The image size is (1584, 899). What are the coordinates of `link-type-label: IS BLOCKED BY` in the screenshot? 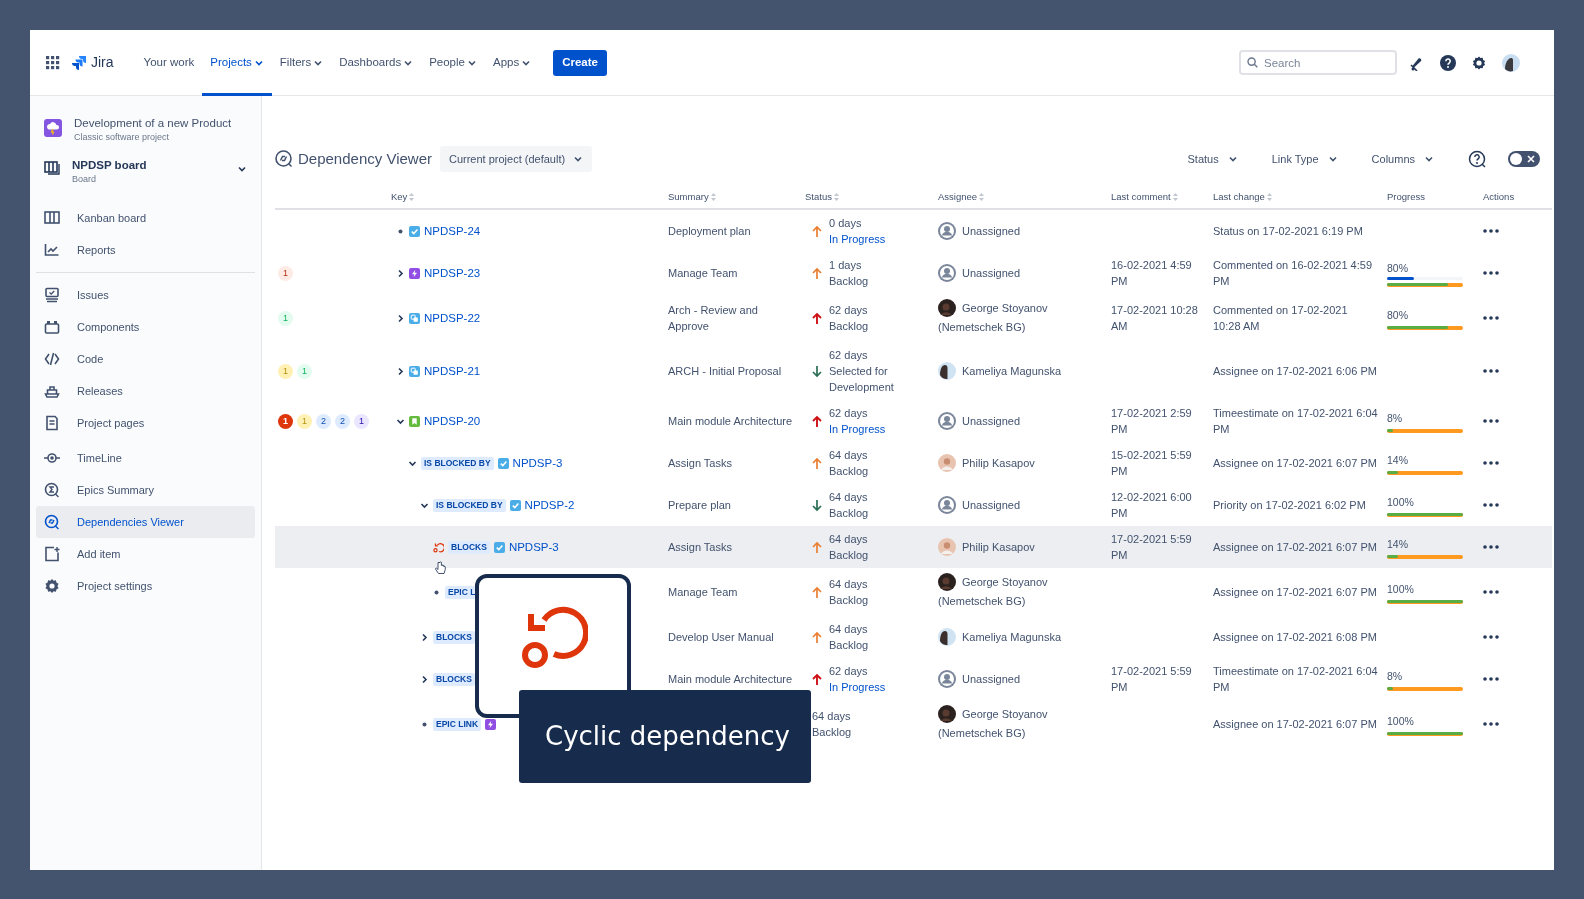 It's located at (457, 463).